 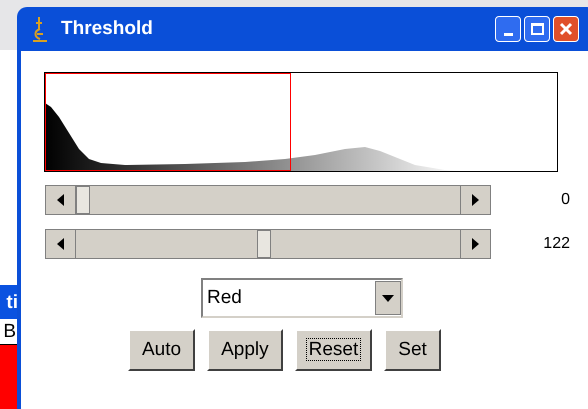 I want to click on action-button: Apply, so click(x=245, y=350).